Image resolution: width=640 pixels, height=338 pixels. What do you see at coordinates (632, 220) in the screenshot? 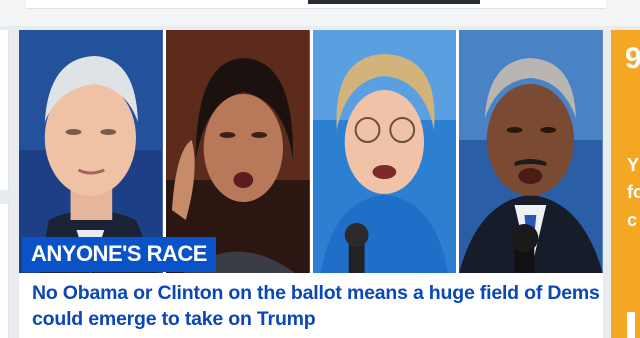
I see `adjacent-card-text-line-3: c` at bounding box center [632, 220].